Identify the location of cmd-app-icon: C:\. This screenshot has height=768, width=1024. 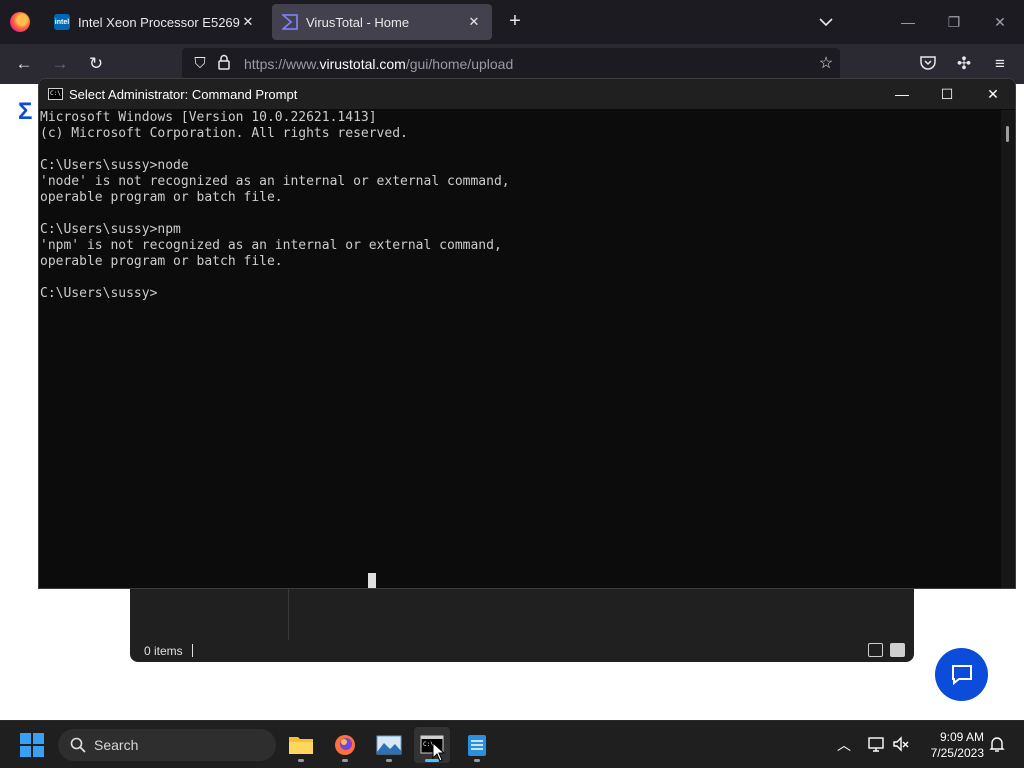
(55, 94).